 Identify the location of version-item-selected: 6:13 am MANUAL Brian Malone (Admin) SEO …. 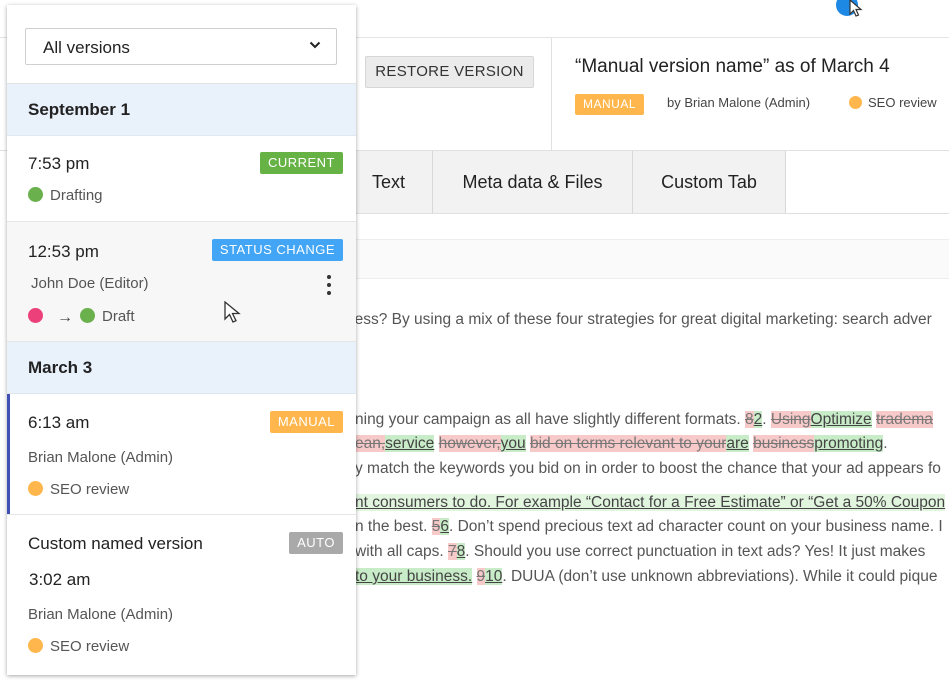
(181, 454).